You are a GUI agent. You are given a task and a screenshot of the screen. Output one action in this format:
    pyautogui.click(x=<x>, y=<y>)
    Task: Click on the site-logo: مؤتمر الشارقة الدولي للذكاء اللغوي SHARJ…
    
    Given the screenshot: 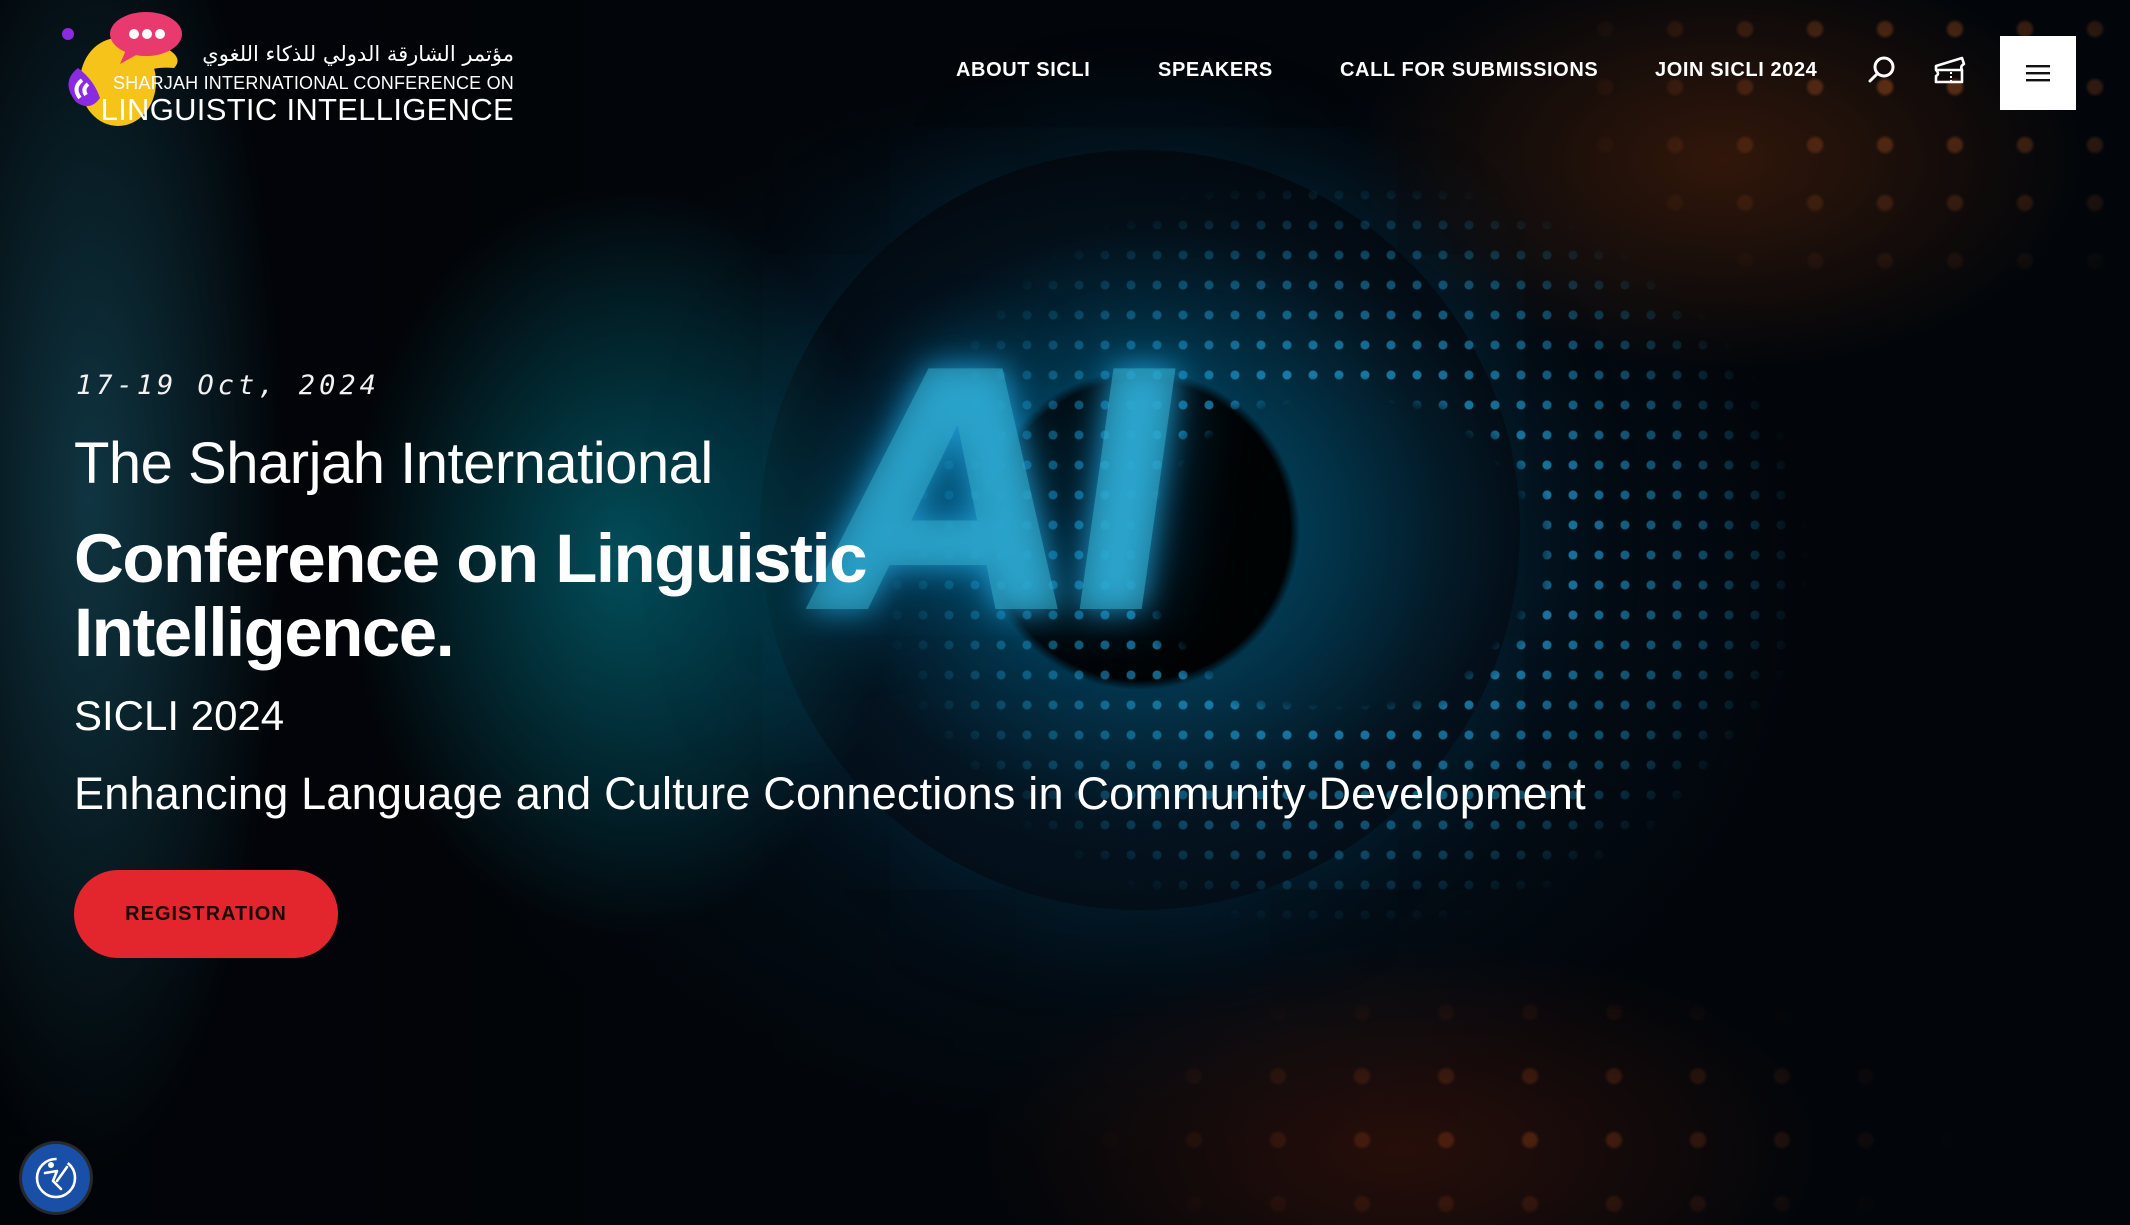 What is the action you would take?
    pyautogui.click(x=291, y=70)
    